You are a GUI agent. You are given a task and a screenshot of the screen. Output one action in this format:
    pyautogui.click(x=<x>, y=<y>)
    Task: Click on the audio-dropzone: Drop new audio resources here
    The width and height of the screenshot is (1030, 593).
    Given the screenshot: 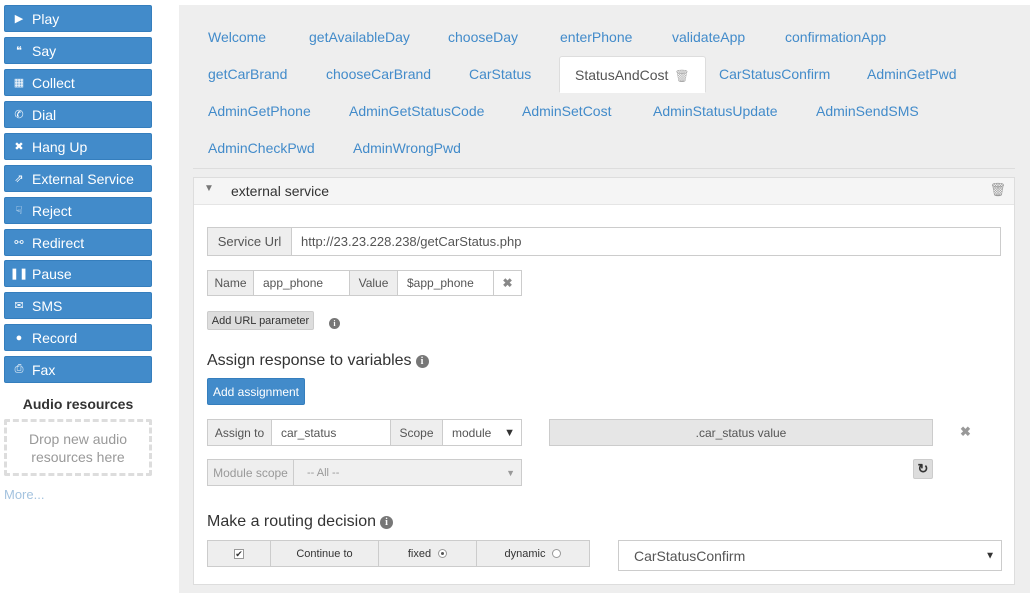 What is the action you would take?
    pyautogui.click(x=78, y=447)
    